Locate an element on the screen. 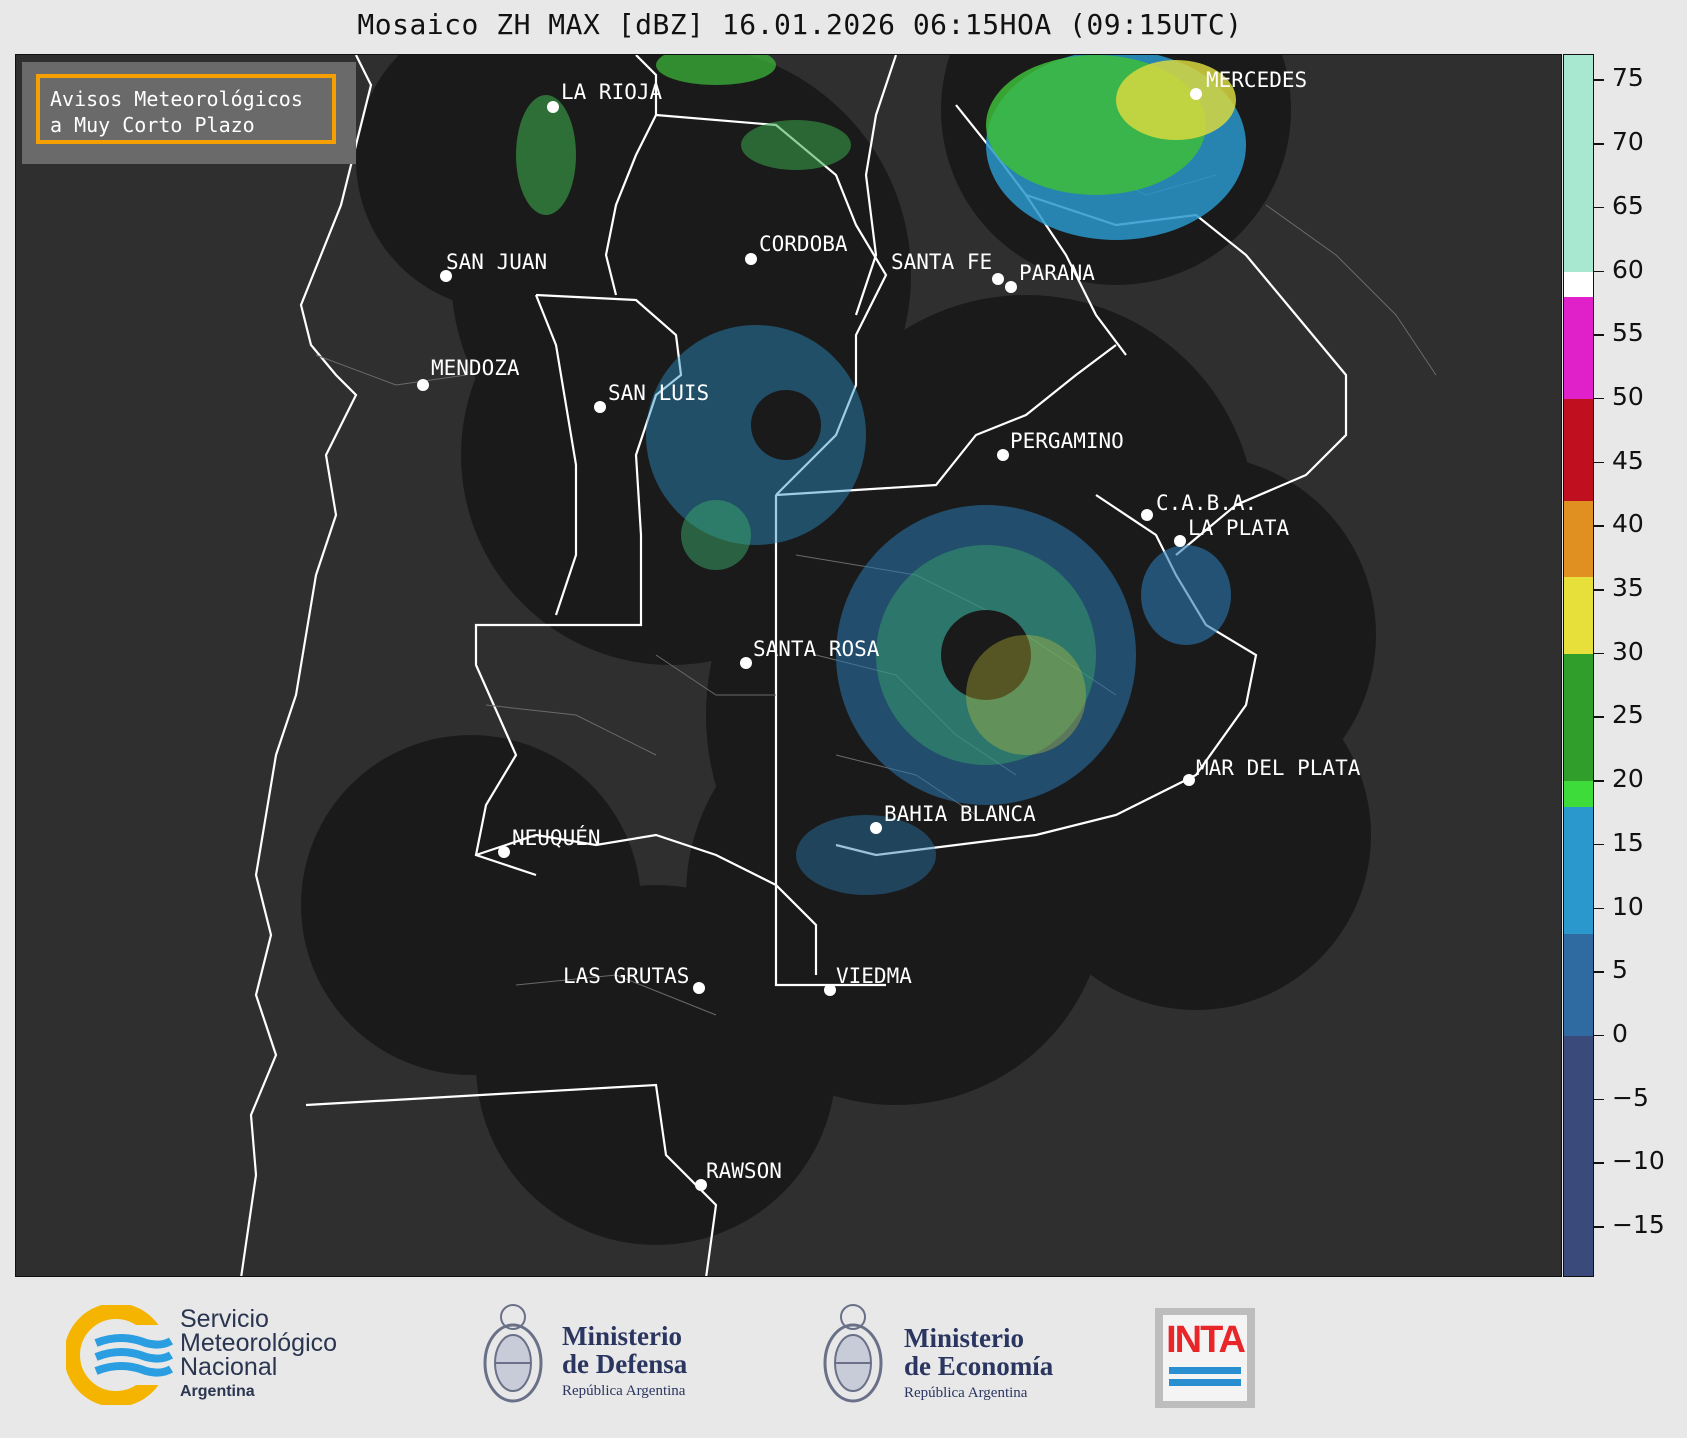 The width and height of the screenshot is (1687, 1438). notice-panel: Avisos Meteorológicos a Muy Corto Plazo is located at coordinates (189, 113).